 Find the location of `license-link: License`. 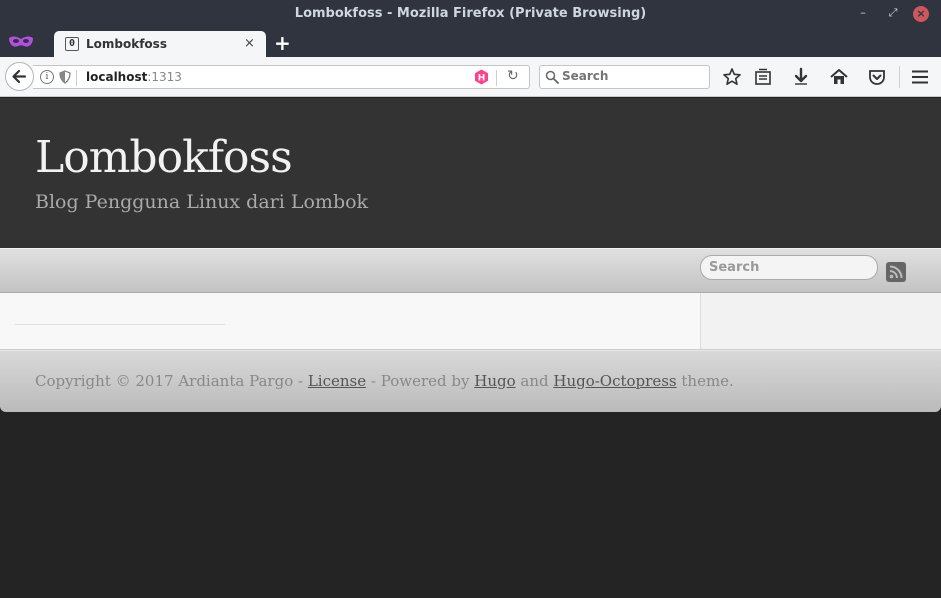

license-link: License is located at coordinates (337, 381).